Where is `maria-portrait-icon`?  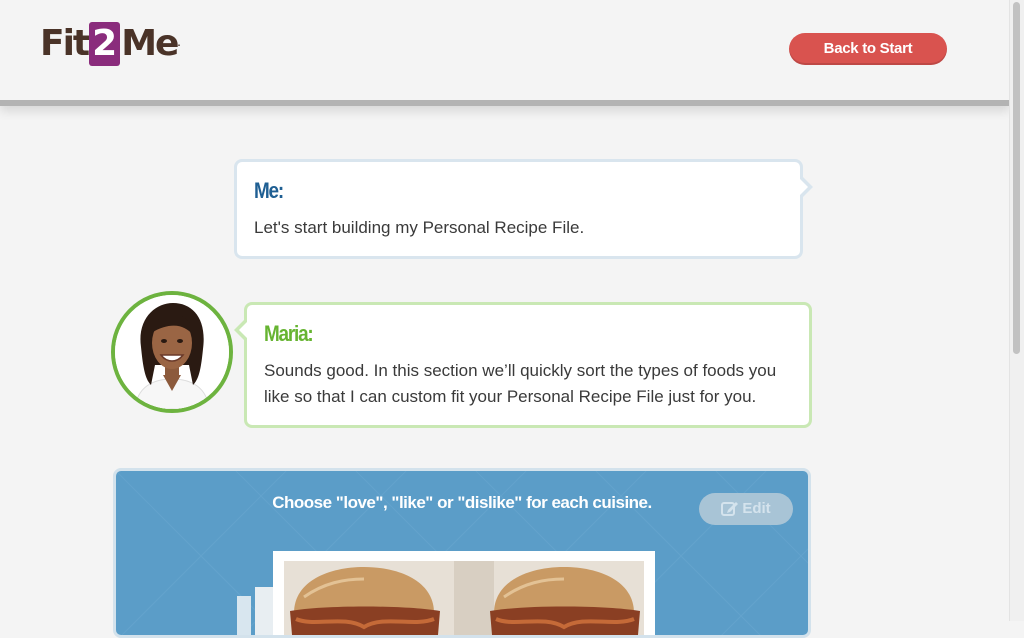 maria-portrait-icon is located at coordinates (172, 352).